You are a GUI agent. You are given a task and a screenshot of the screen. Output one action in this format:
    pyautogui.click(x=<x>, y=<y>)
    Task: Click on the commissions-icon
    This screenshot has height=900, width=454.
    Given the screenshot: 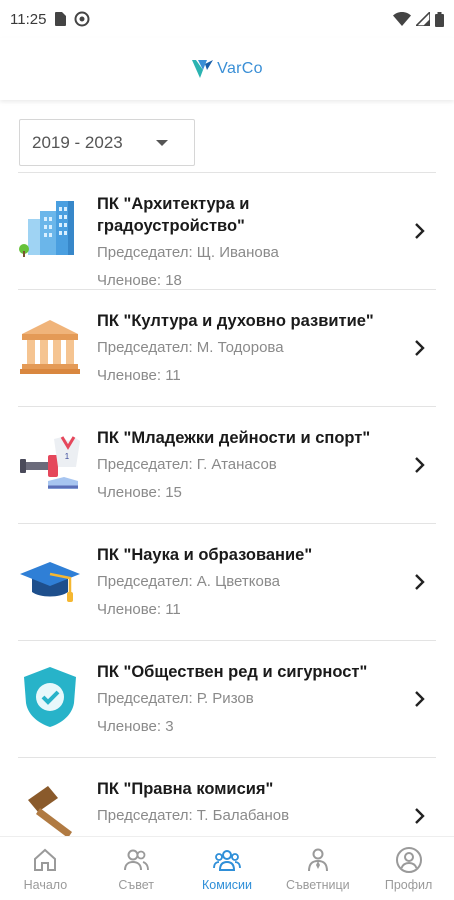 What is the action you would take?
    pyautogui.click(x=227, y=860)
    